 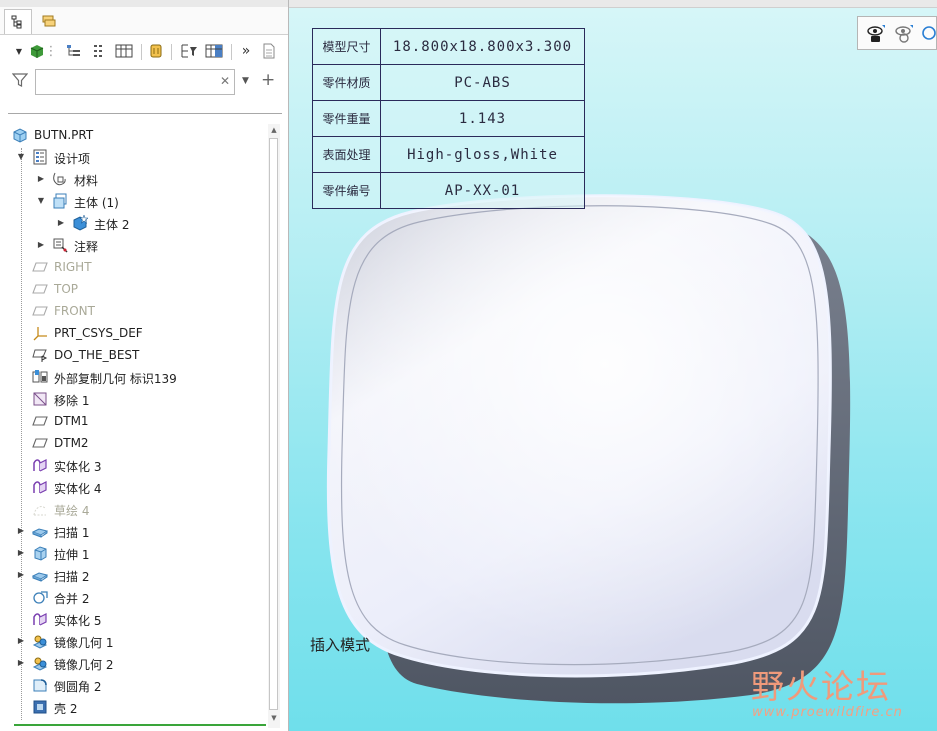 I want to click on scrollbar-thumb, so click(x=273, y=424).